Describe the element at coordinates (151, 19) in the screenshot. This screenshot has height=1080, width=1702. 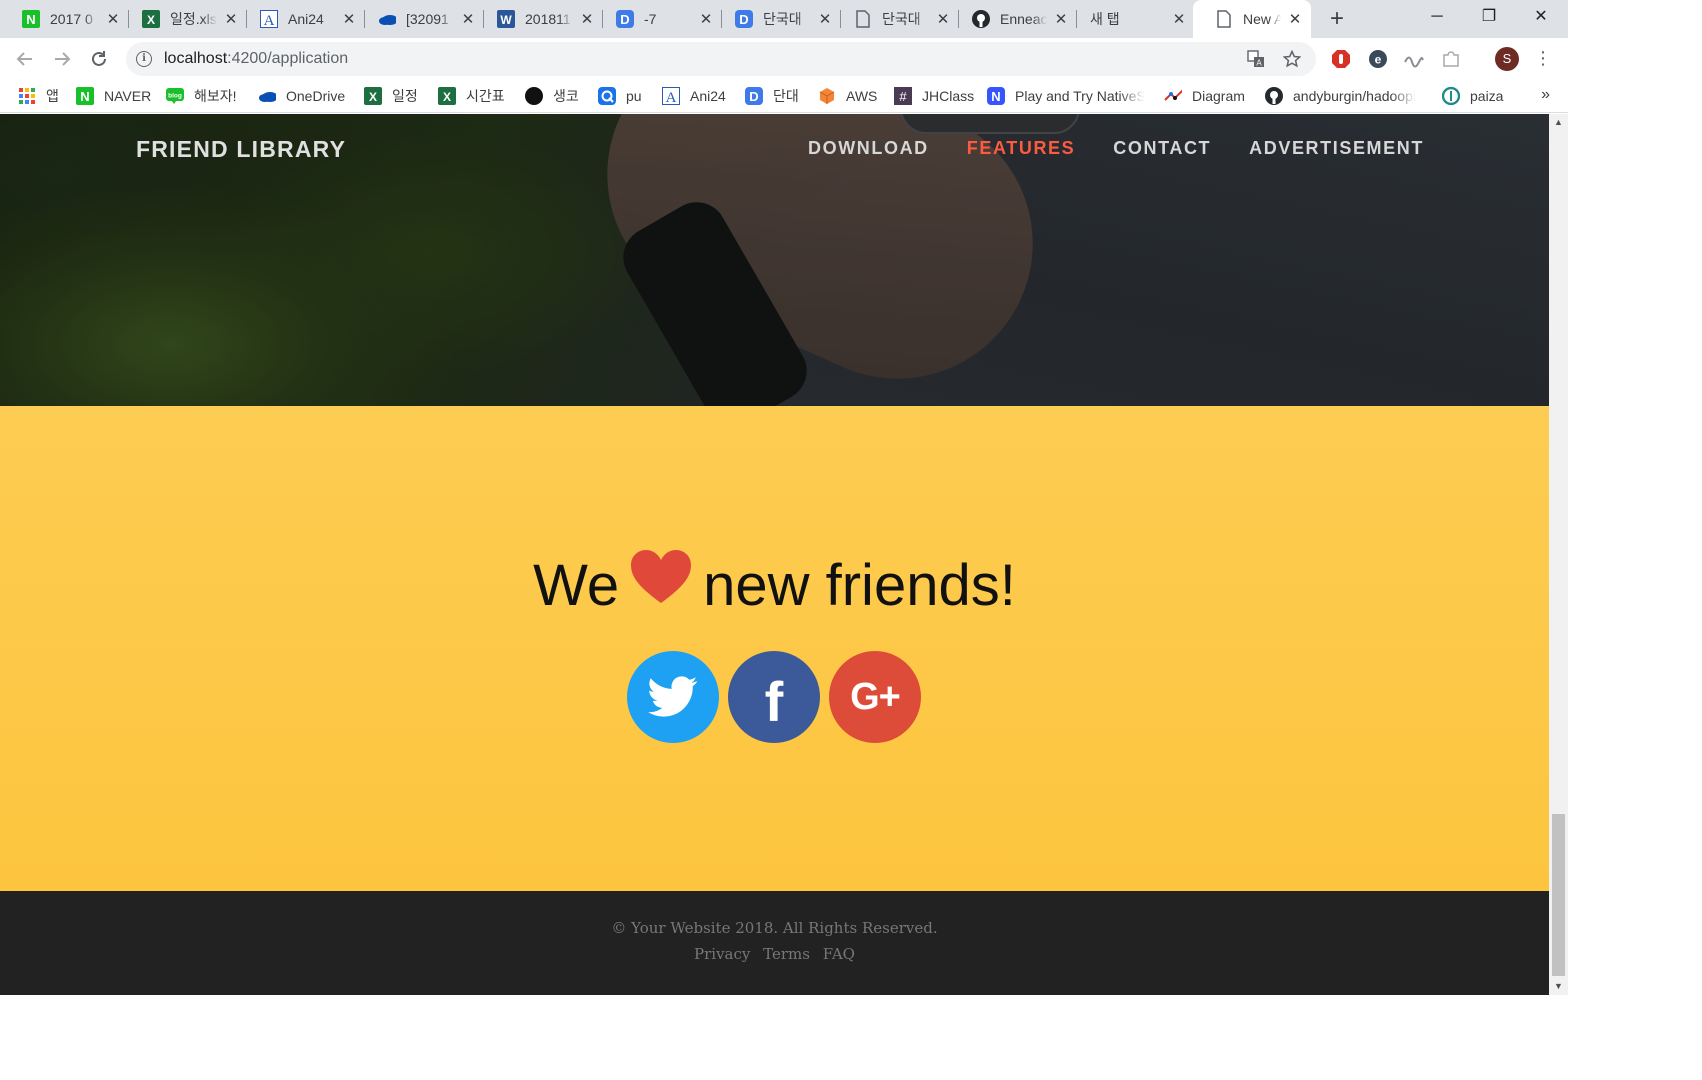
I see `excel-icon: X` at that location.